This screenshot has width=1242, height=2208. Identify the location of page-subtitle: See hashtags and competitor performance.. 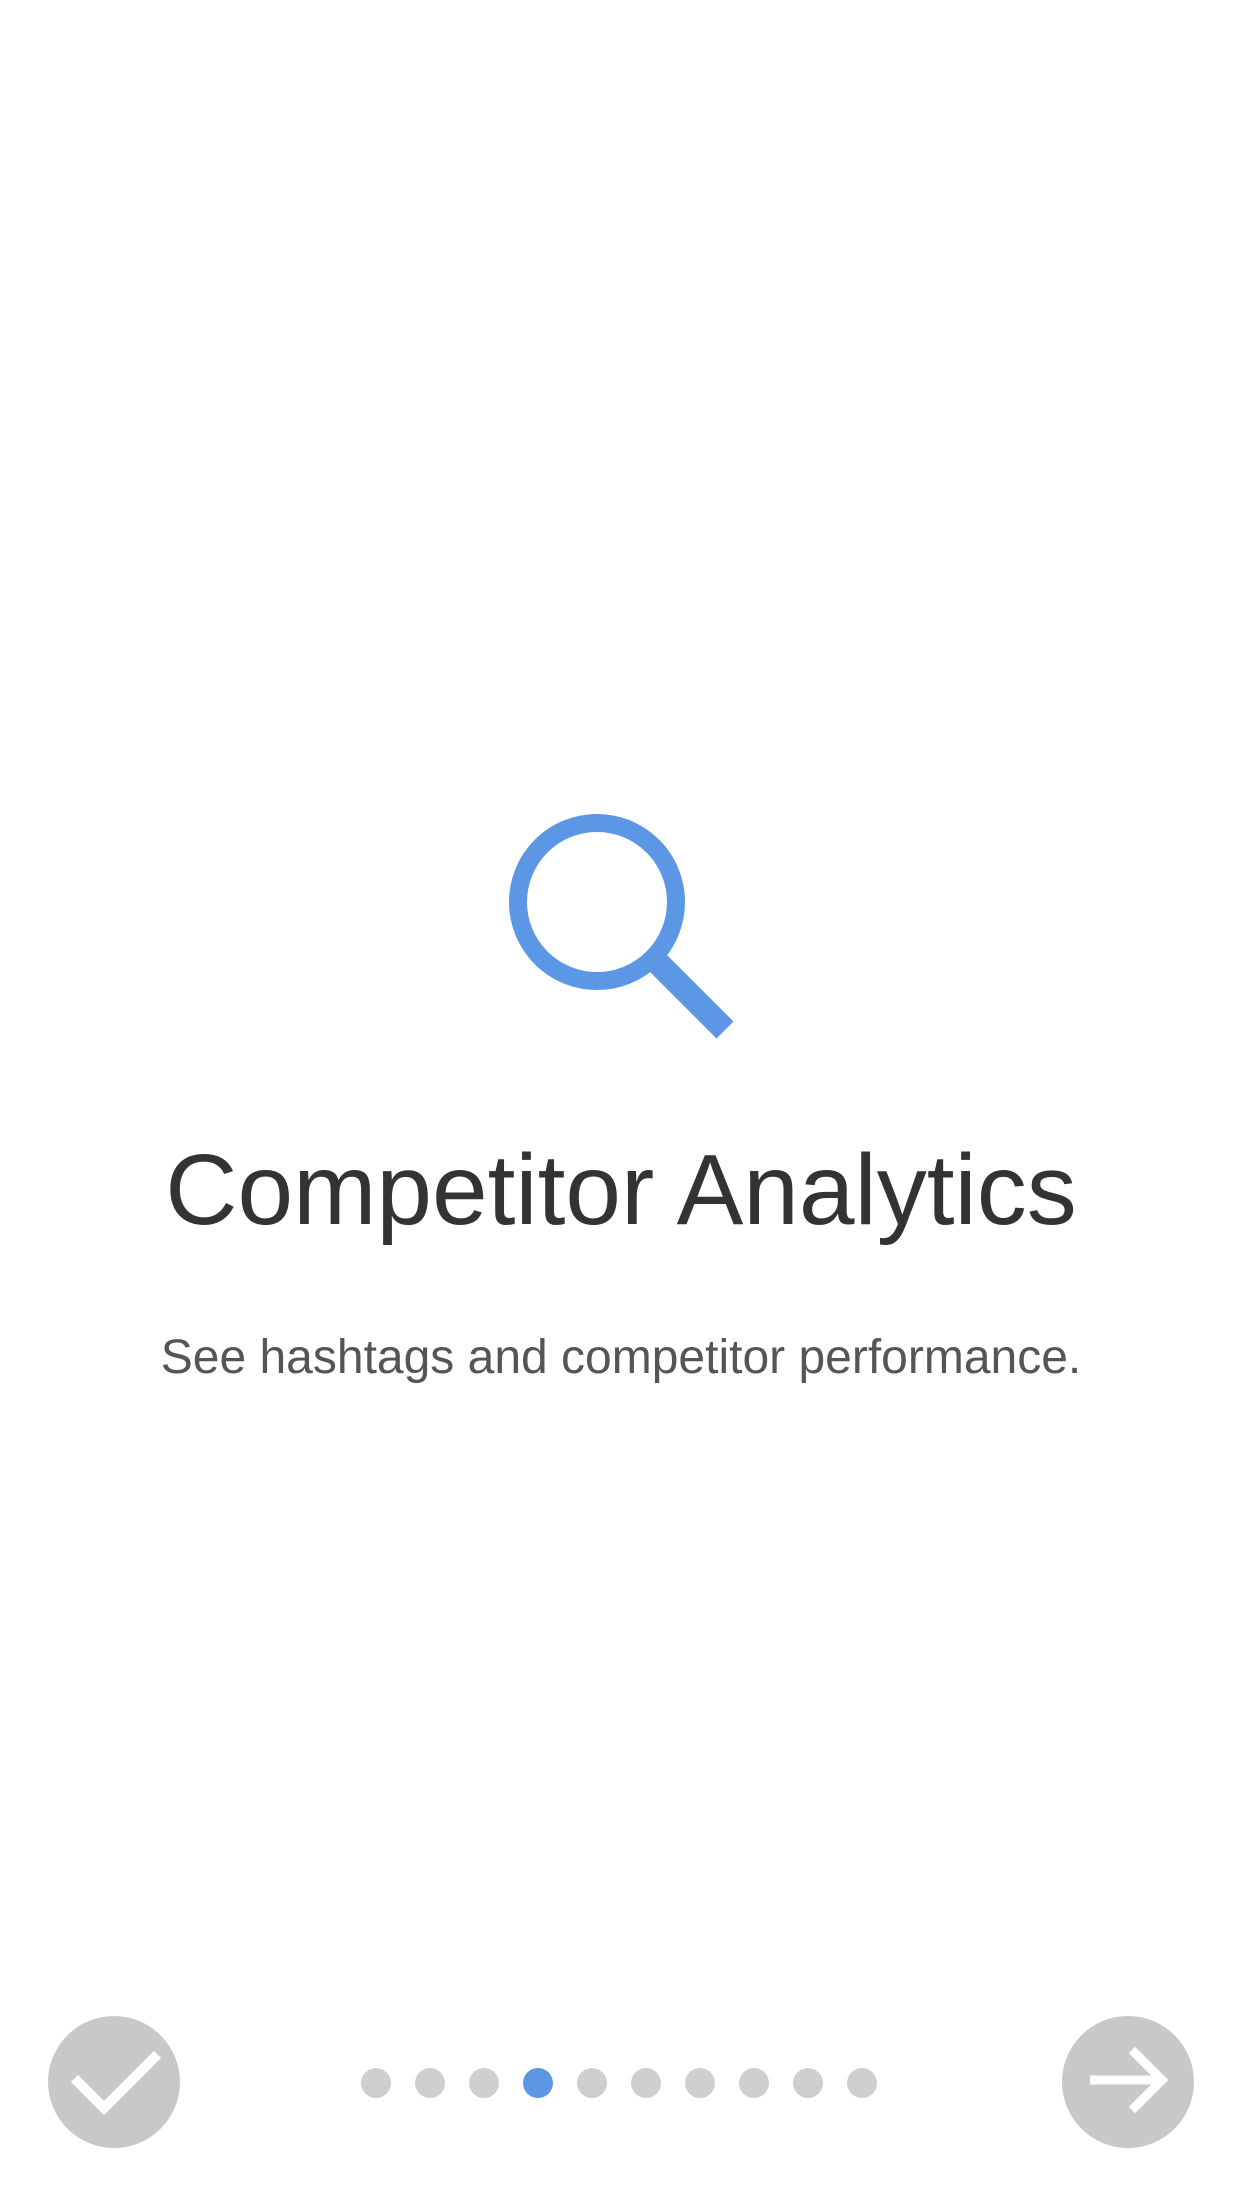
(621, 1357).